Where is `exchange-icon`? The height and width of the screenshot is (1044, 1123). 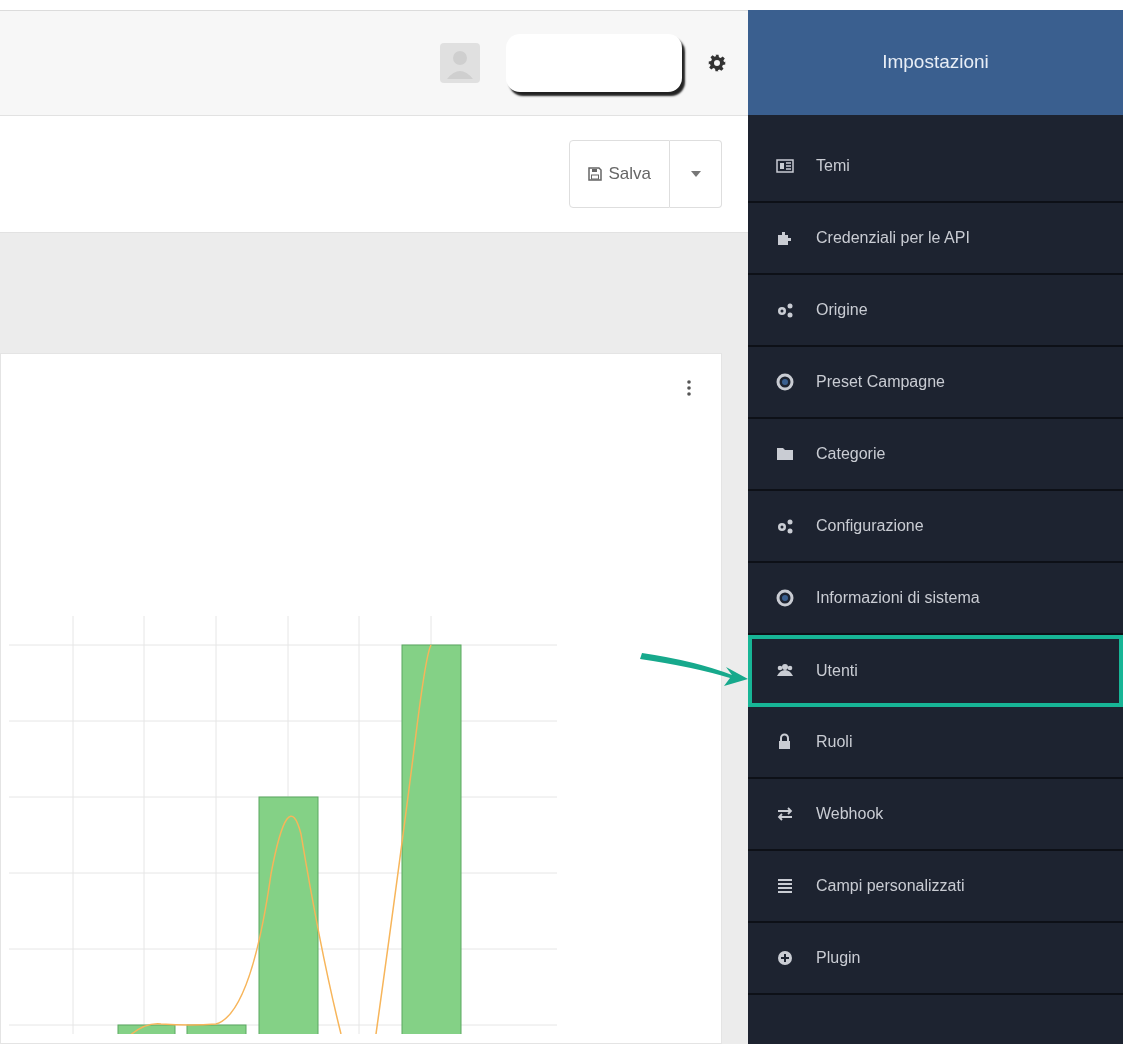
exchange-icon is located at coordinates (785, 814).